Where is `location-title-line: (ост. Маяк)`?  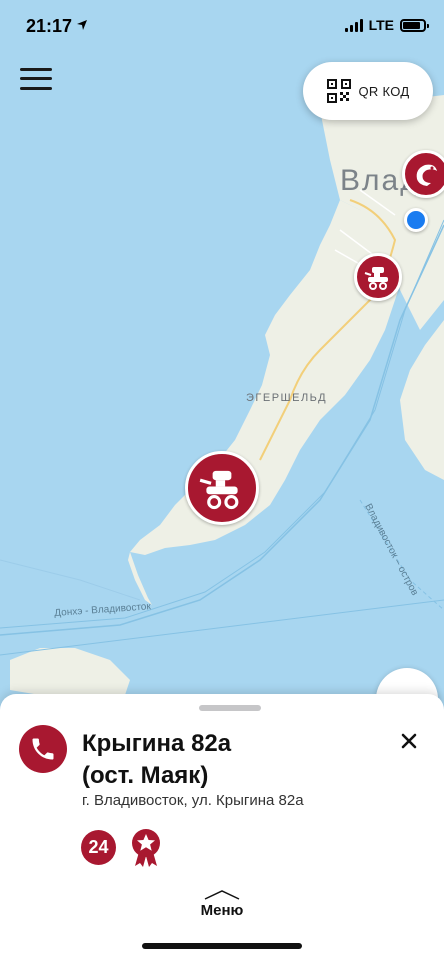 location-title-line: (ост. Маяк) is located at coordinates (145, 775).